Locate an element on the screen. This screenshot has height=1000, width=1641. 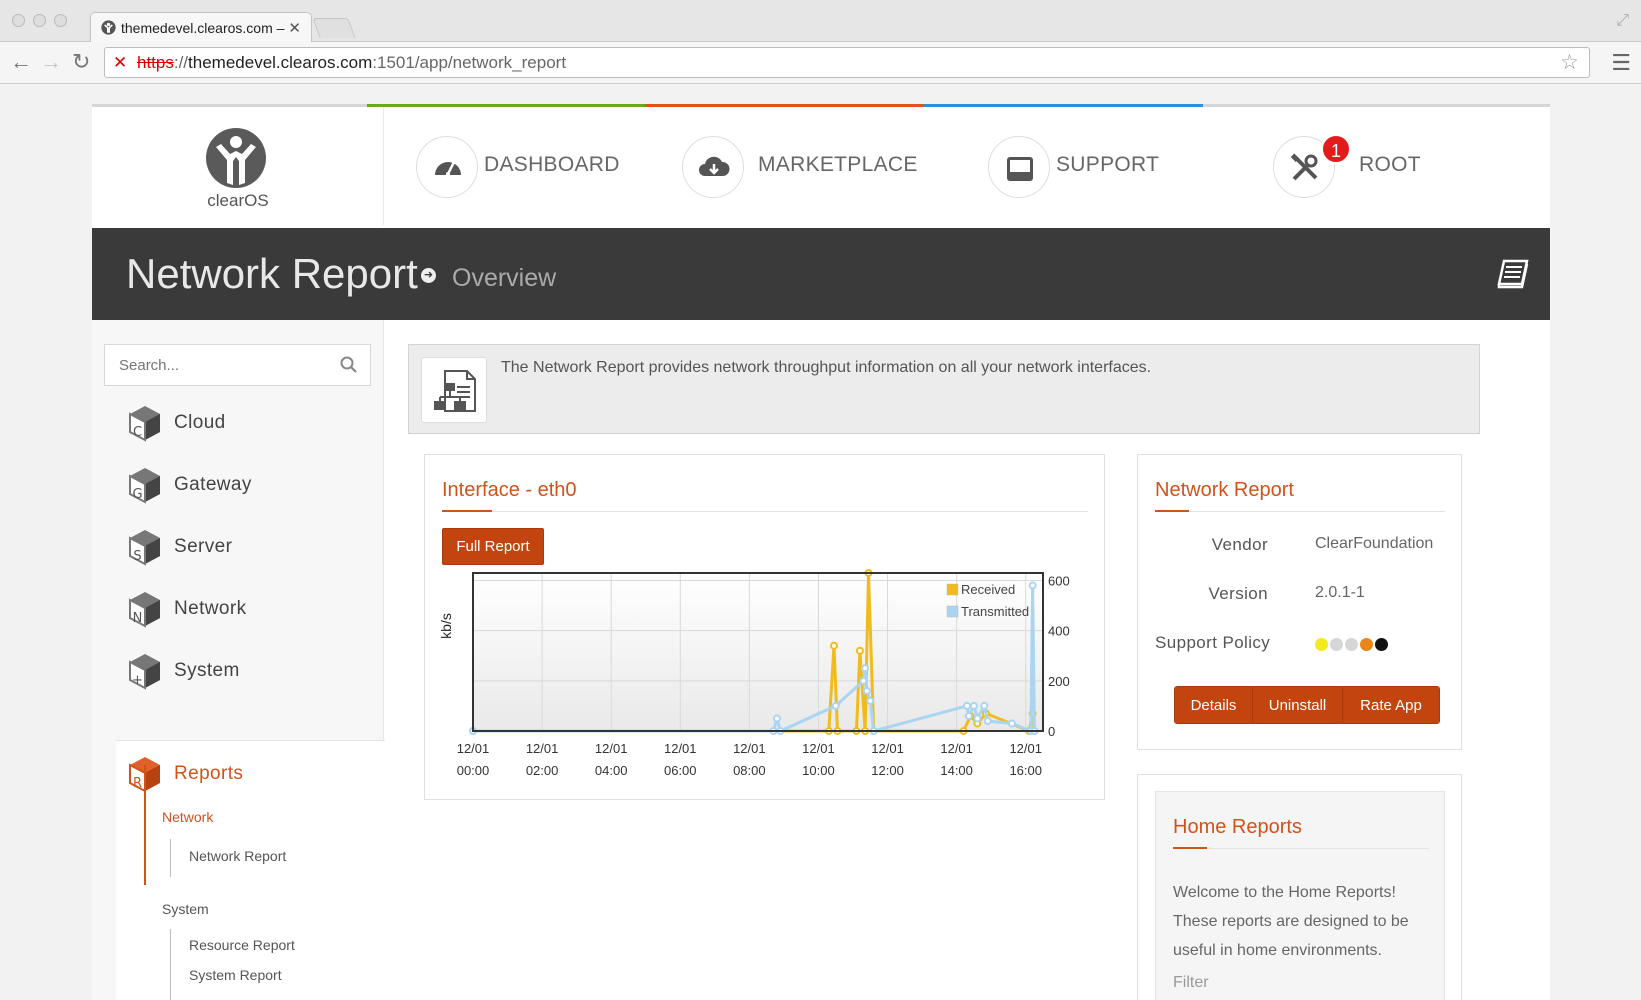
tools-icon is located at coordinates (1304, 167).